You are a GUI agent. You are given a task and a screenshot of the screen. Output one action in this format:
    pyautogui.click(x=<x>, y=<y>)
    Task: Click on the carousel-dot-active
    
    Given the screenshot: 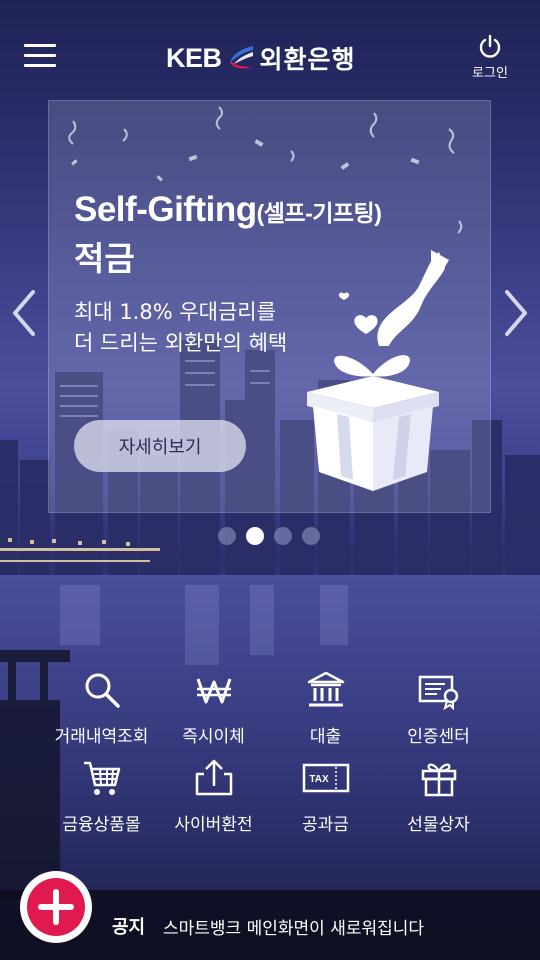 What is the action you would take?
    pyautogui.click(x=255, y=536)
    